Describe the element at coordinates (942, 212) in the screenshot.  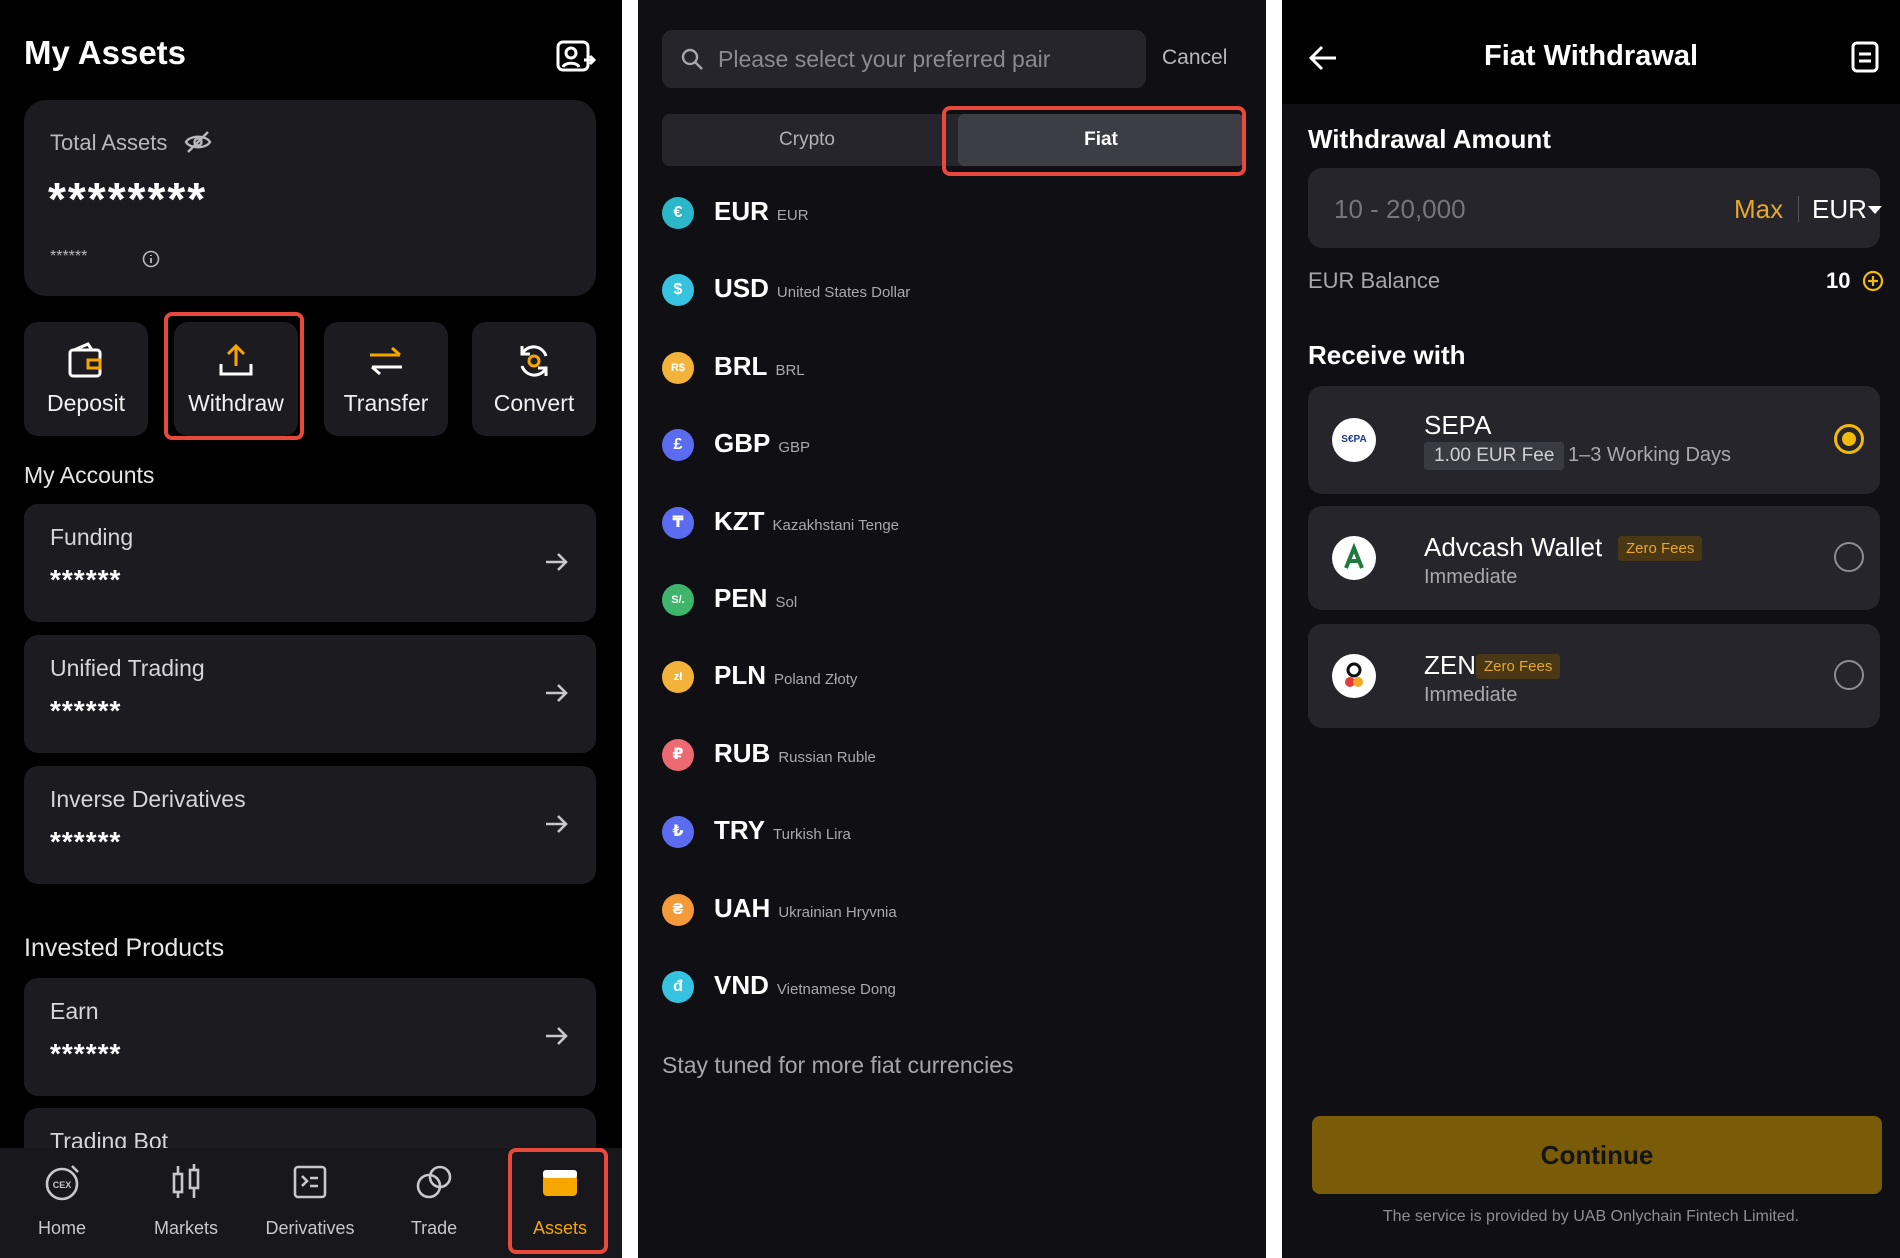
I see `currency-row-eur: € EUR EUR` at that location.